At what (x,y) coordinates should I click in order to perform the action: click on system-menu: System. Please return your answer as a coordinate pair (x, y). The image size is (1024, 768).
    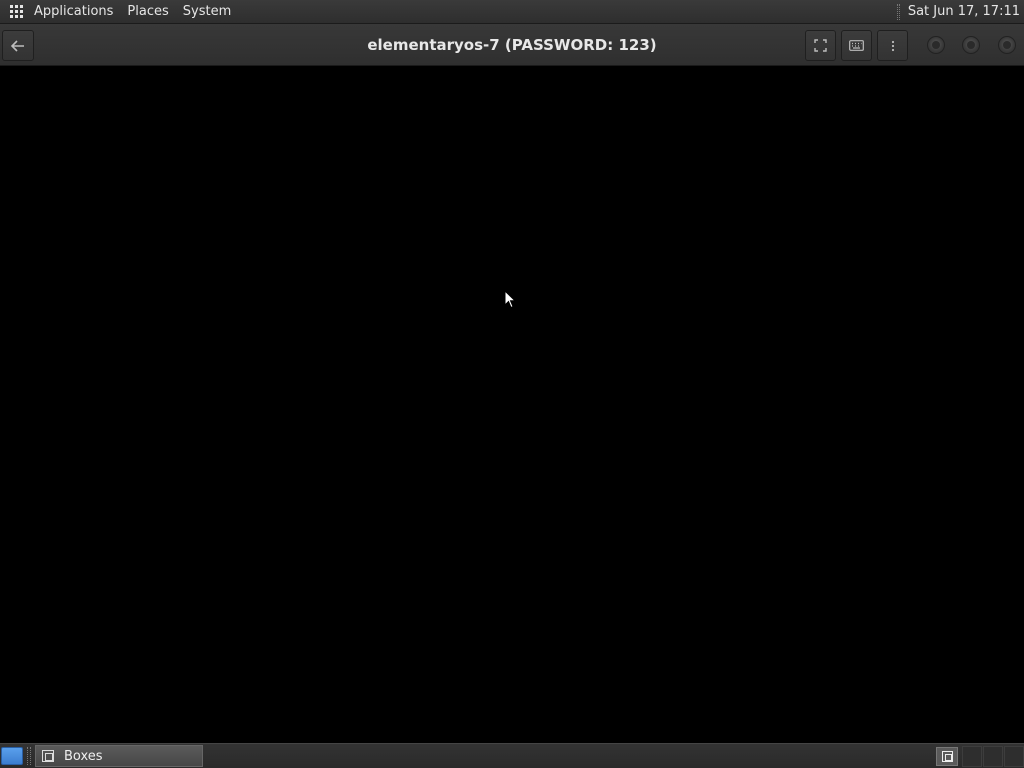
    Looking at the image, I should click on (207, 11).